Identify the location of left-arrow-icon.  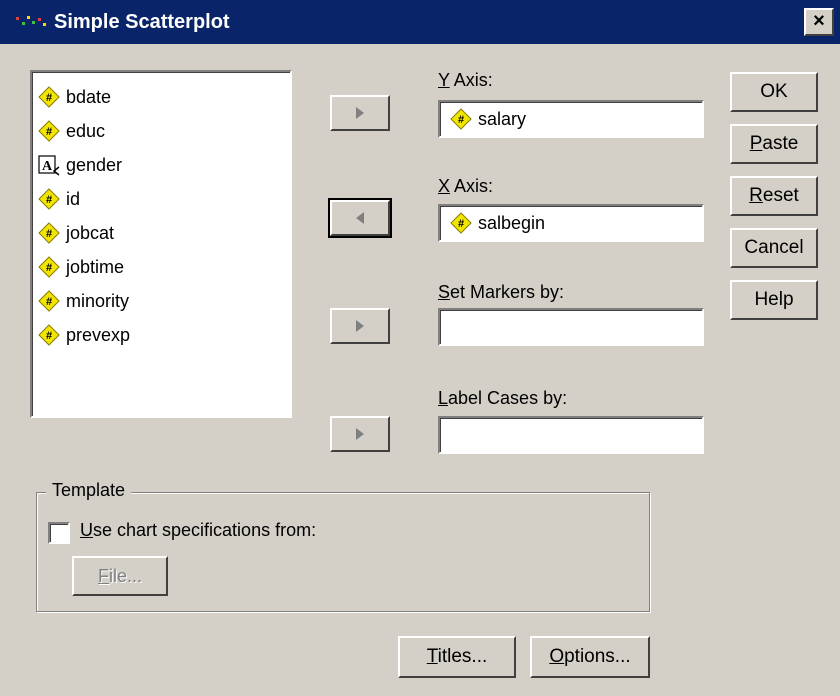
(360, 218).